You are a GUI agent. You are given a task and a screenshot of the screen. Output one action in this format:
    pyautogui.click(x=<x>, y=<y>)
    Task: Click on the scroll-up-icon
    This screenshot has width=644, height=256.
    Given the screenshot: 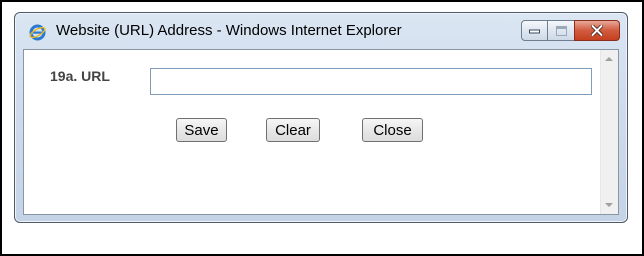 What is the action you would take?
    pyautogui.click(x=609, y=59)
    